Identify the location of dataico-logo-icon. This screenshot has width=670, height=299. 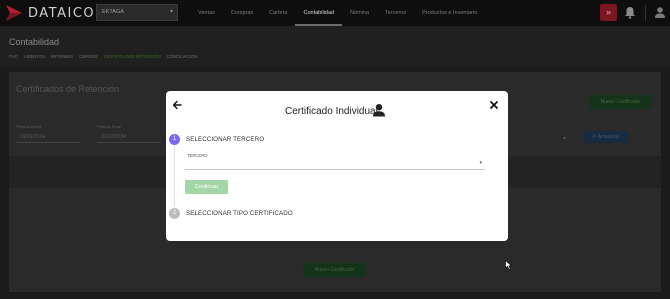
(14, 13).